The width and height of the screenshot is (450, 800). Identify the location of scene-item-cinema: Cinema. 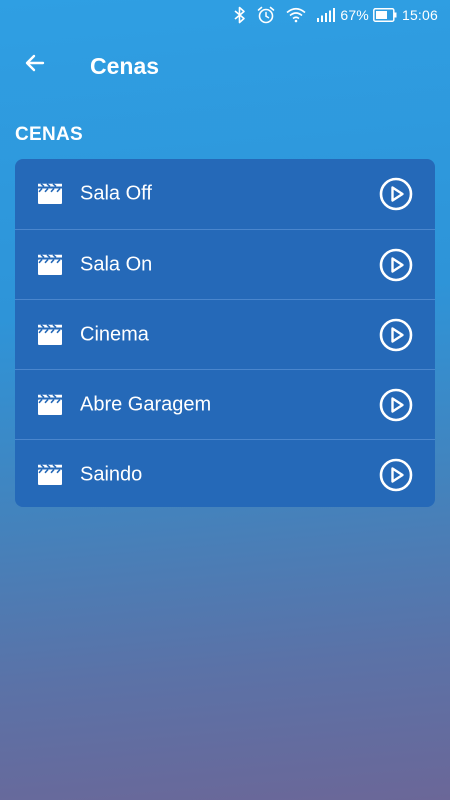
(225, 334).